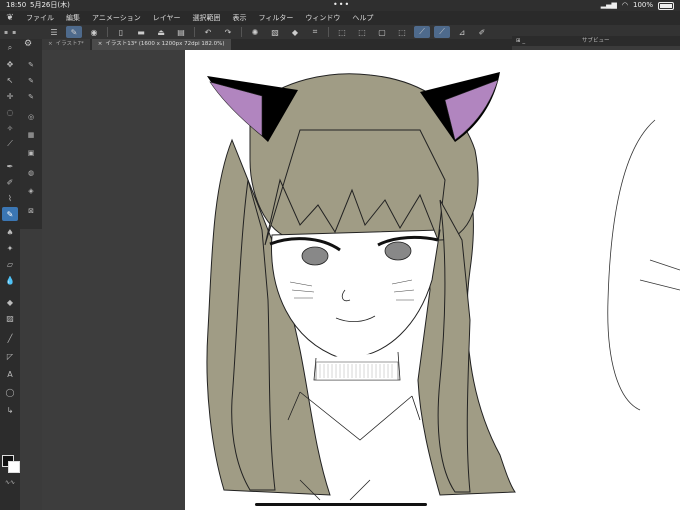 The height and width of the screenshot is (510, 680). I want to click on home-indicator, so click(341, 504).